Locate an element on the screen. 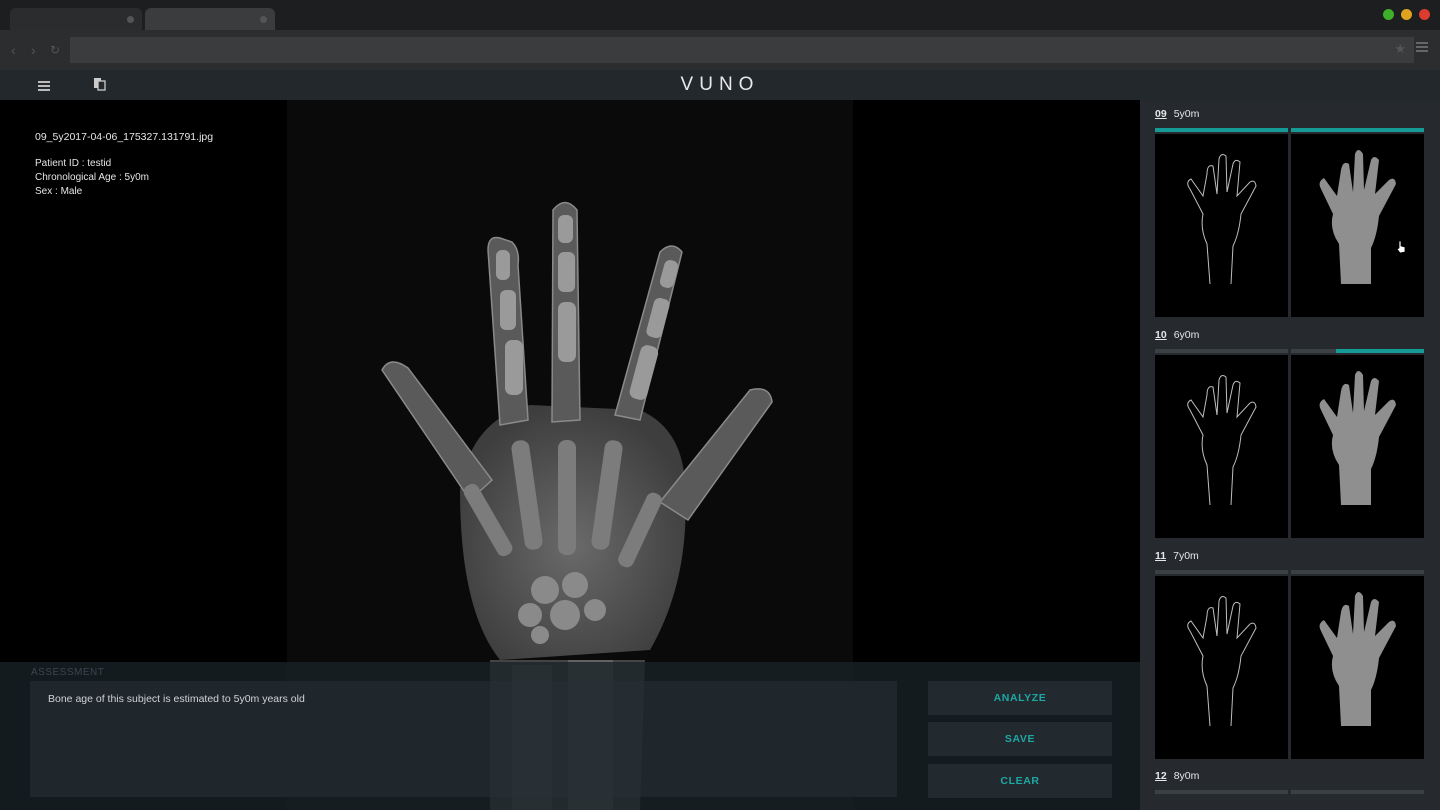  reference-group-header: 09 5y0m is located at coordinates (1177, 114).